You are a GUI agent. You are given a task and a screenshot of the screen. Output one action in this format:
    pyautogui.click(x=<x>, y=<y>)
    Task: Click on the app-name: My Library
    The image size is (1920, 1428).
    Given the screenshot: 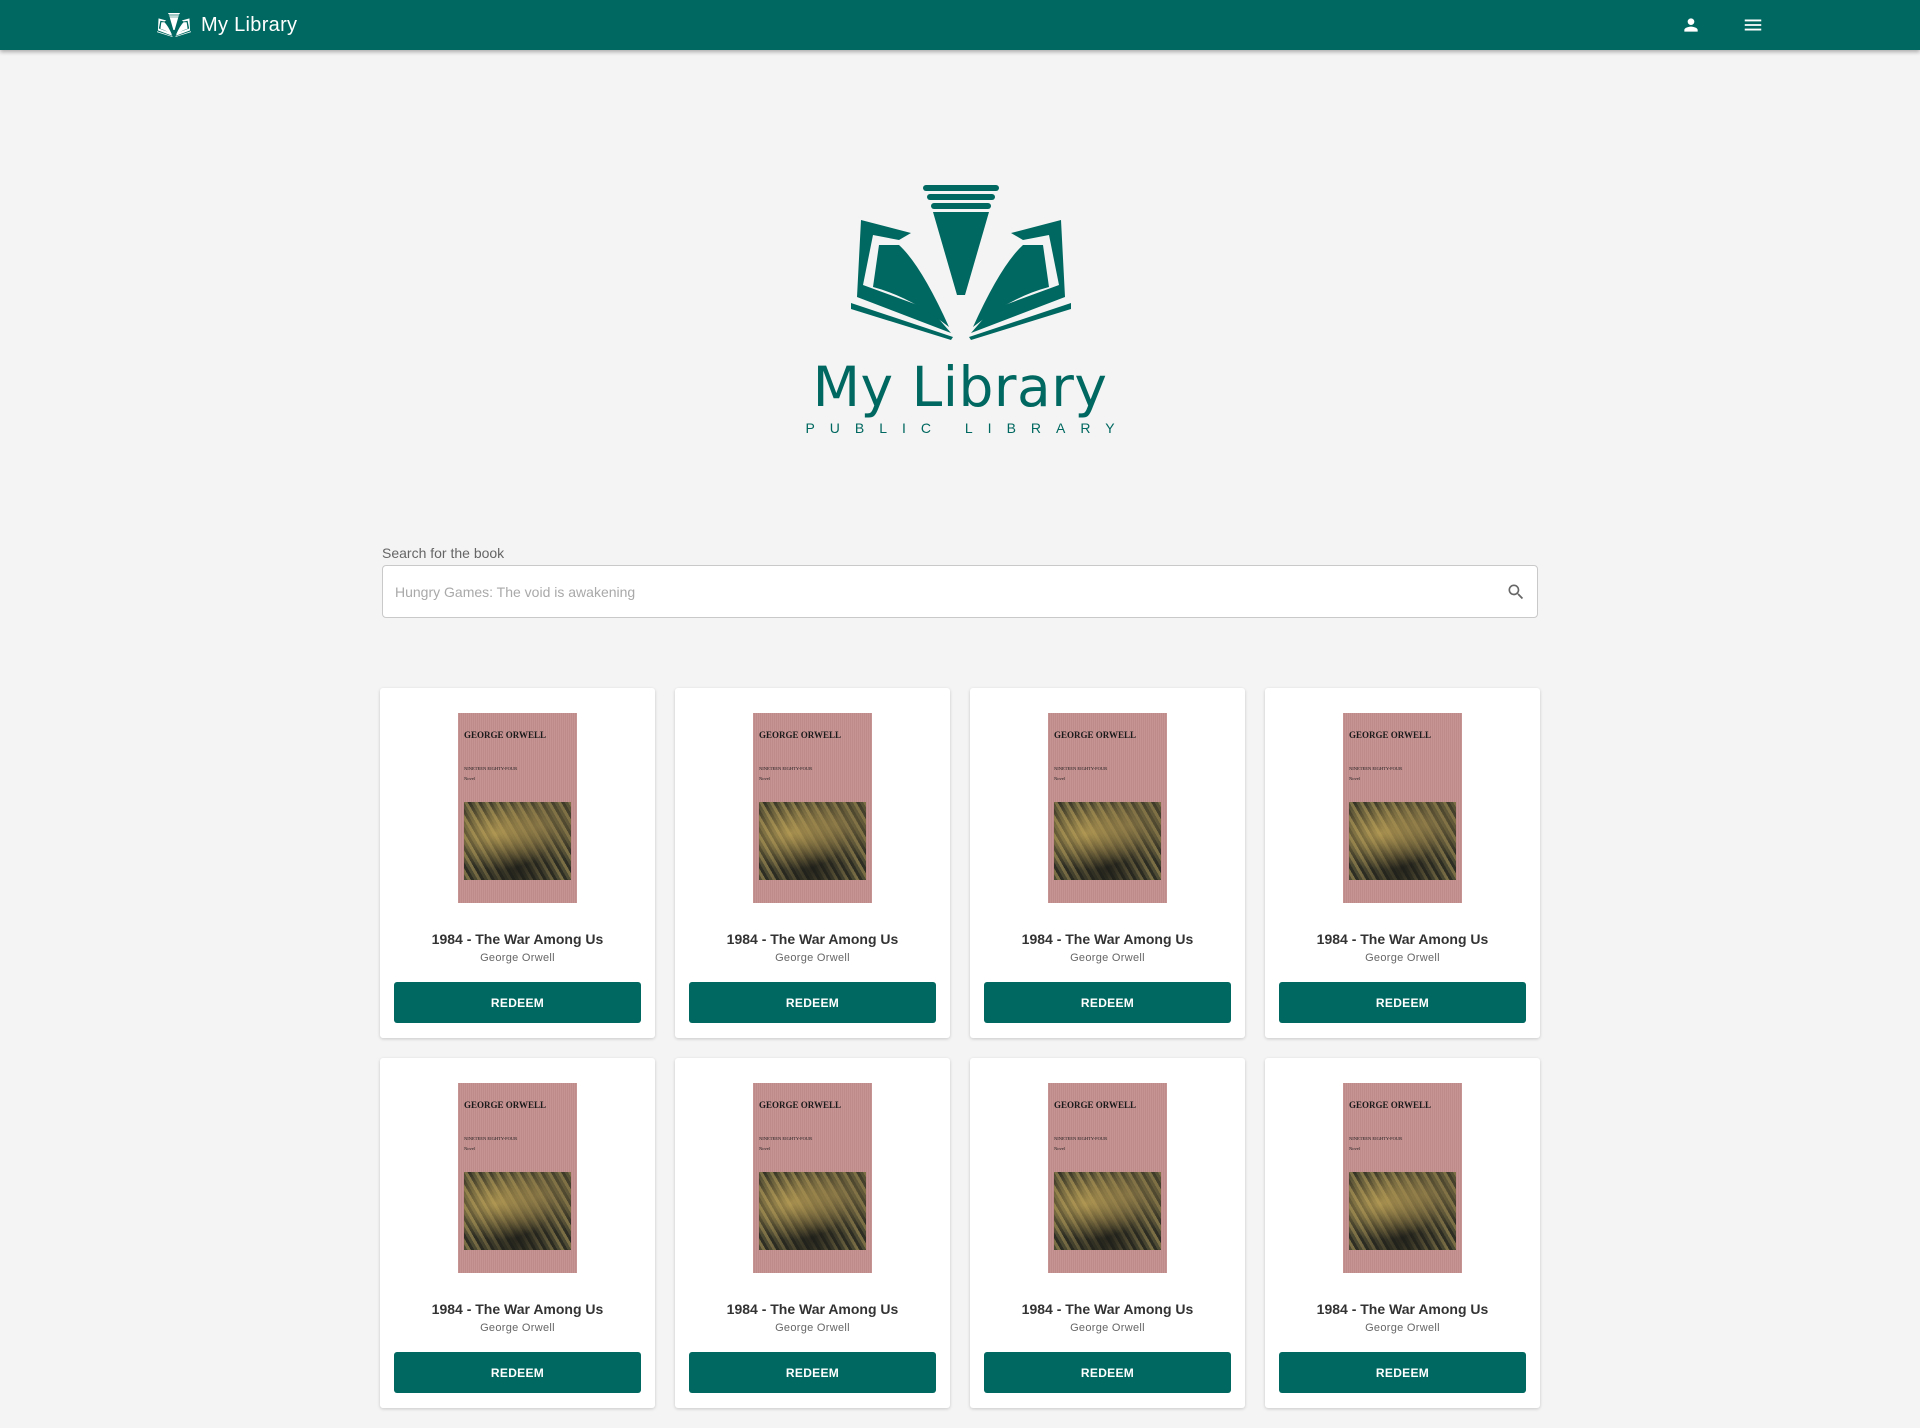 What is the action you would take?
    pyautogui.click(x=249, y=24)
    